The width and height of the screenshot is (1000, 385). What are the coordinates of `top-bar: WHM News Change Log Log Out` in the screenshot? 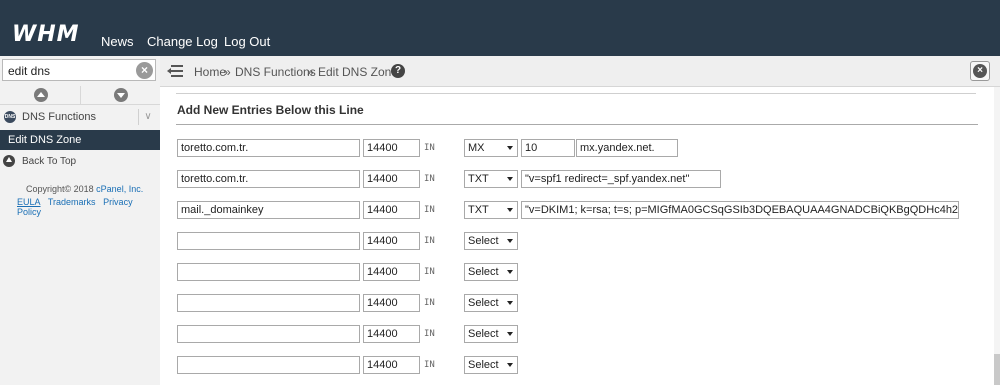 It's located at (500, 28).